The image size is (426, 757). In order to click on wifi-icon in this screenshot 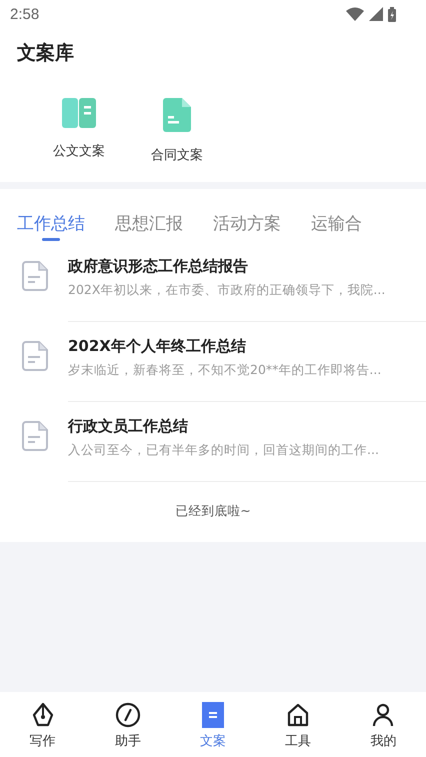, I will do `click(355, 14)`.